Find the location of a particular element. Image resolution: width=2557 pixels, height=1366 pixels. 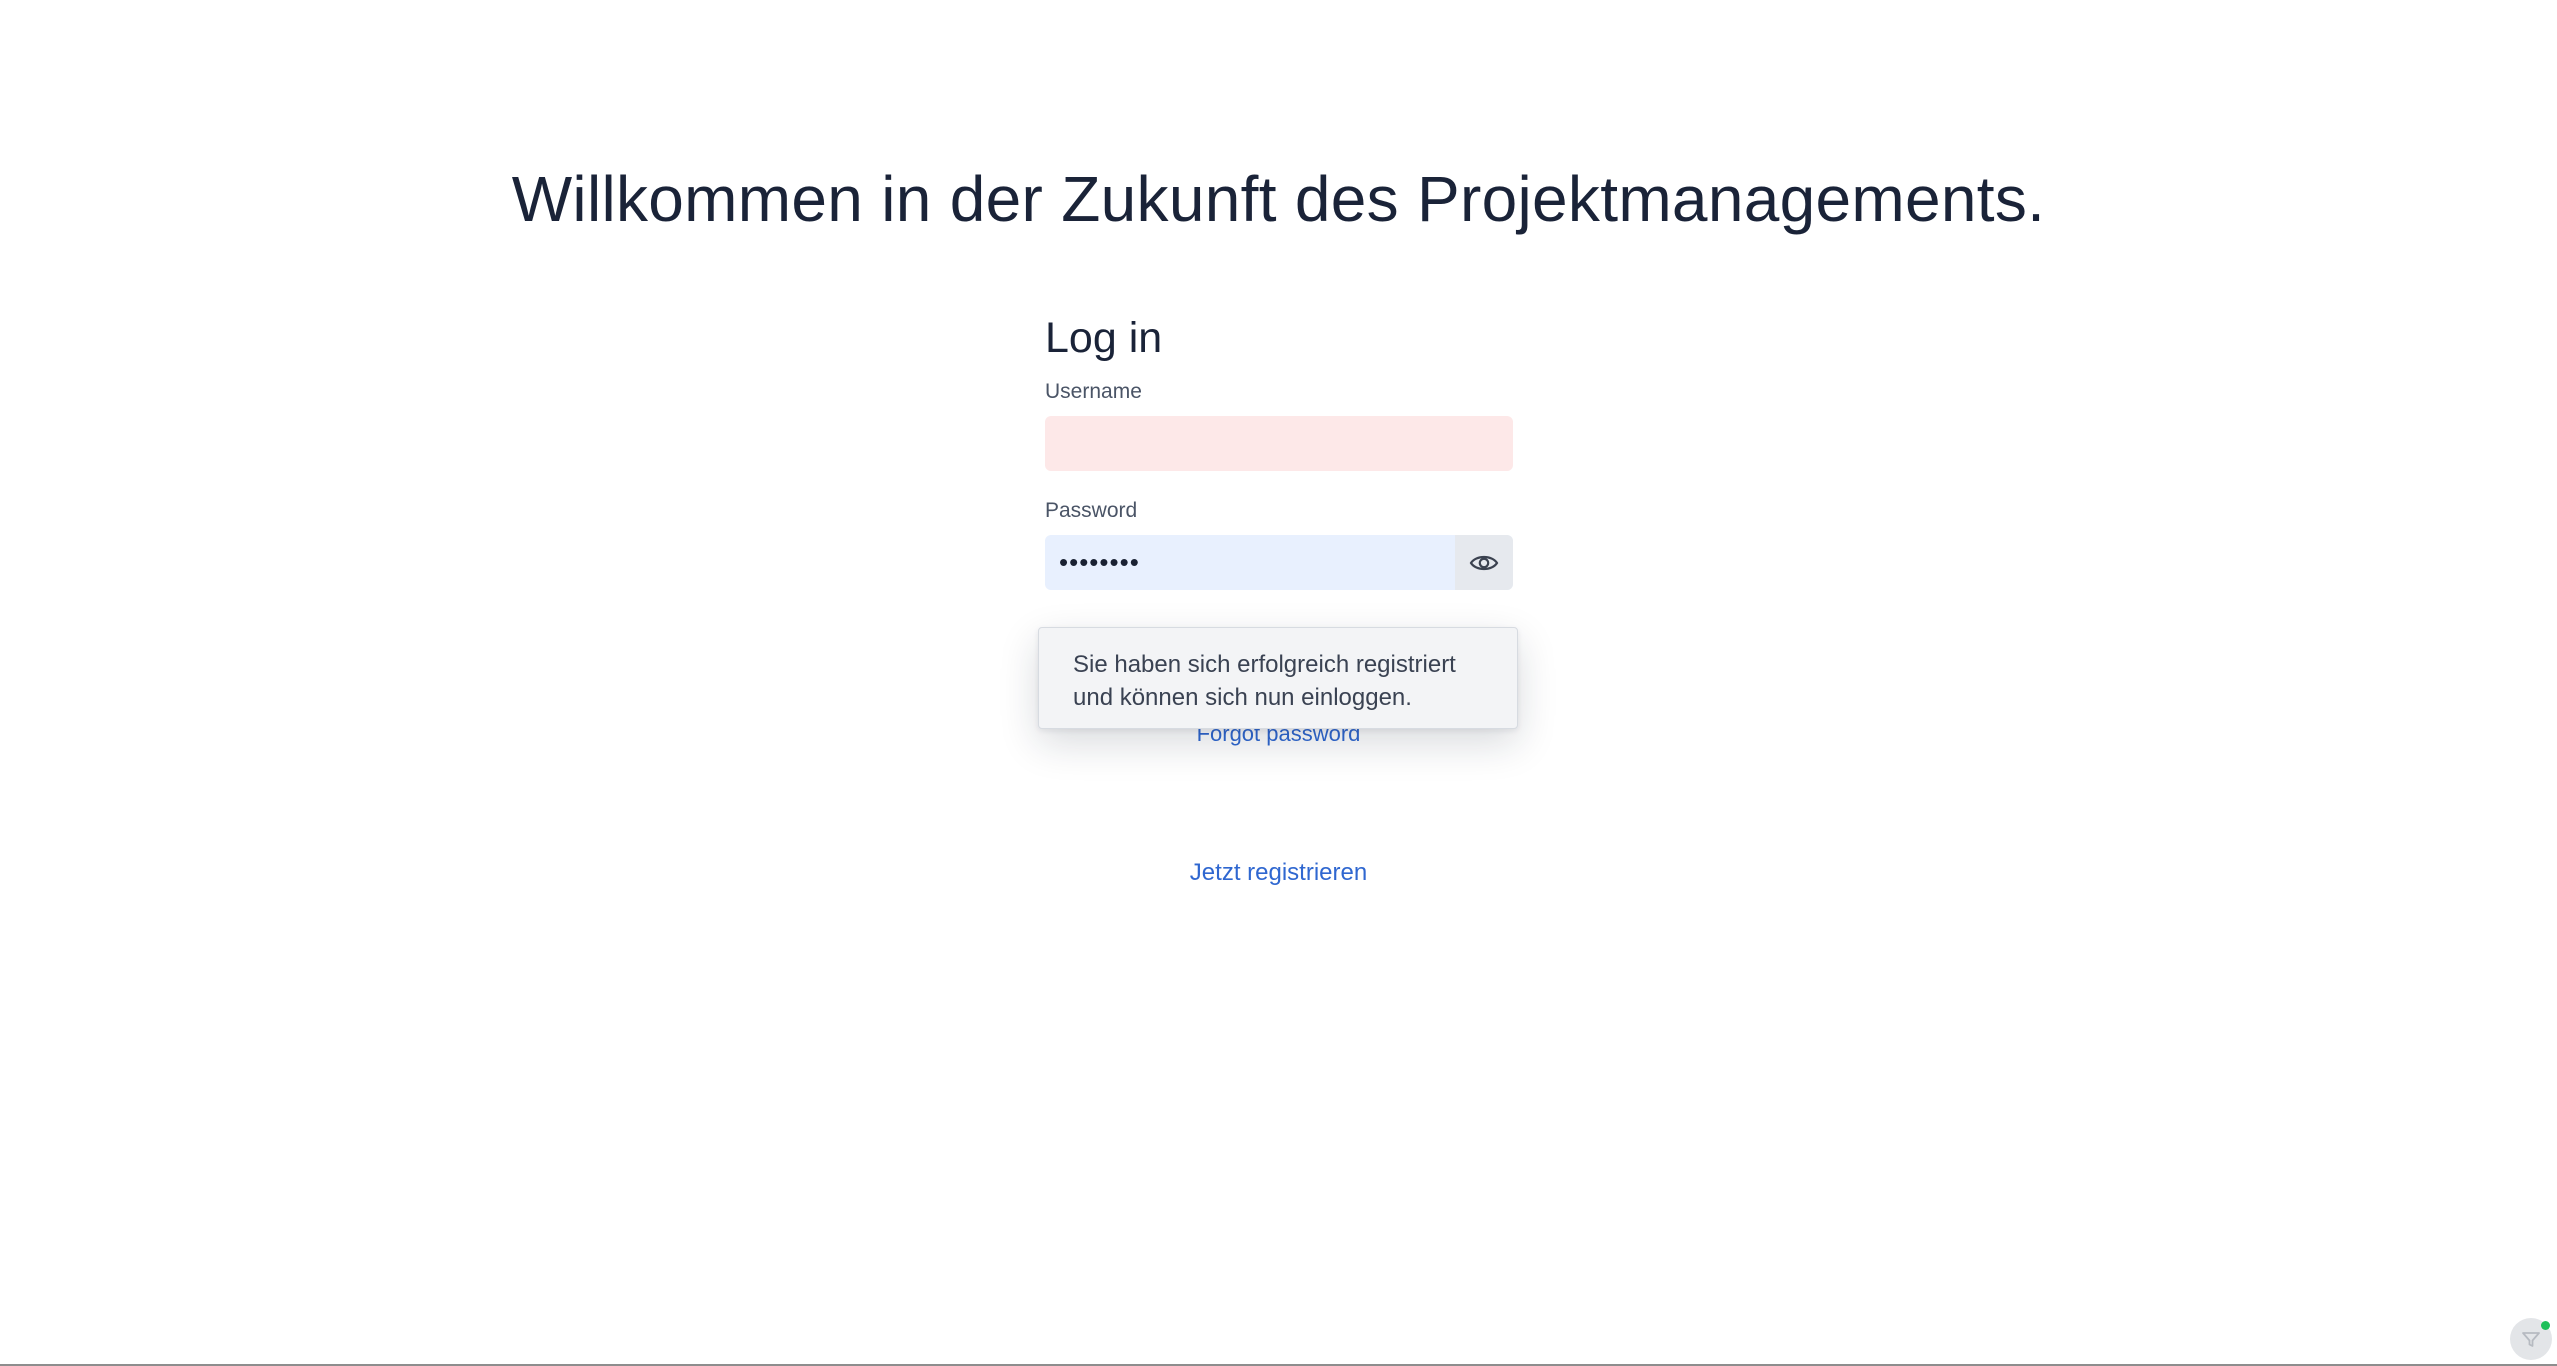

password-label: Password is located at coordinates (1091, 510).